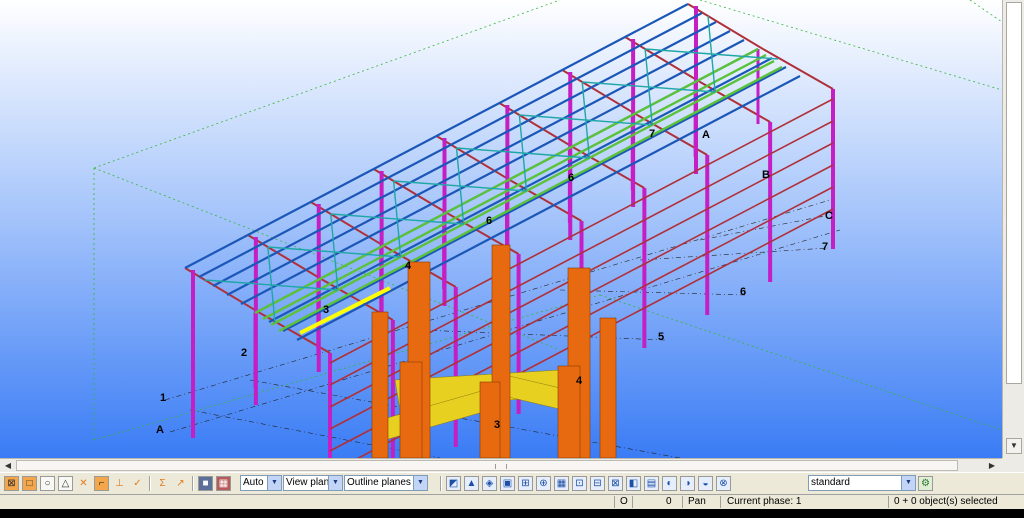 Image resolution: width=1024 pixels, height=518 pixels. Describe the element at coordinates (597, 483) in the screenshot. I see `select-plane-icon: ⊟` at that location.